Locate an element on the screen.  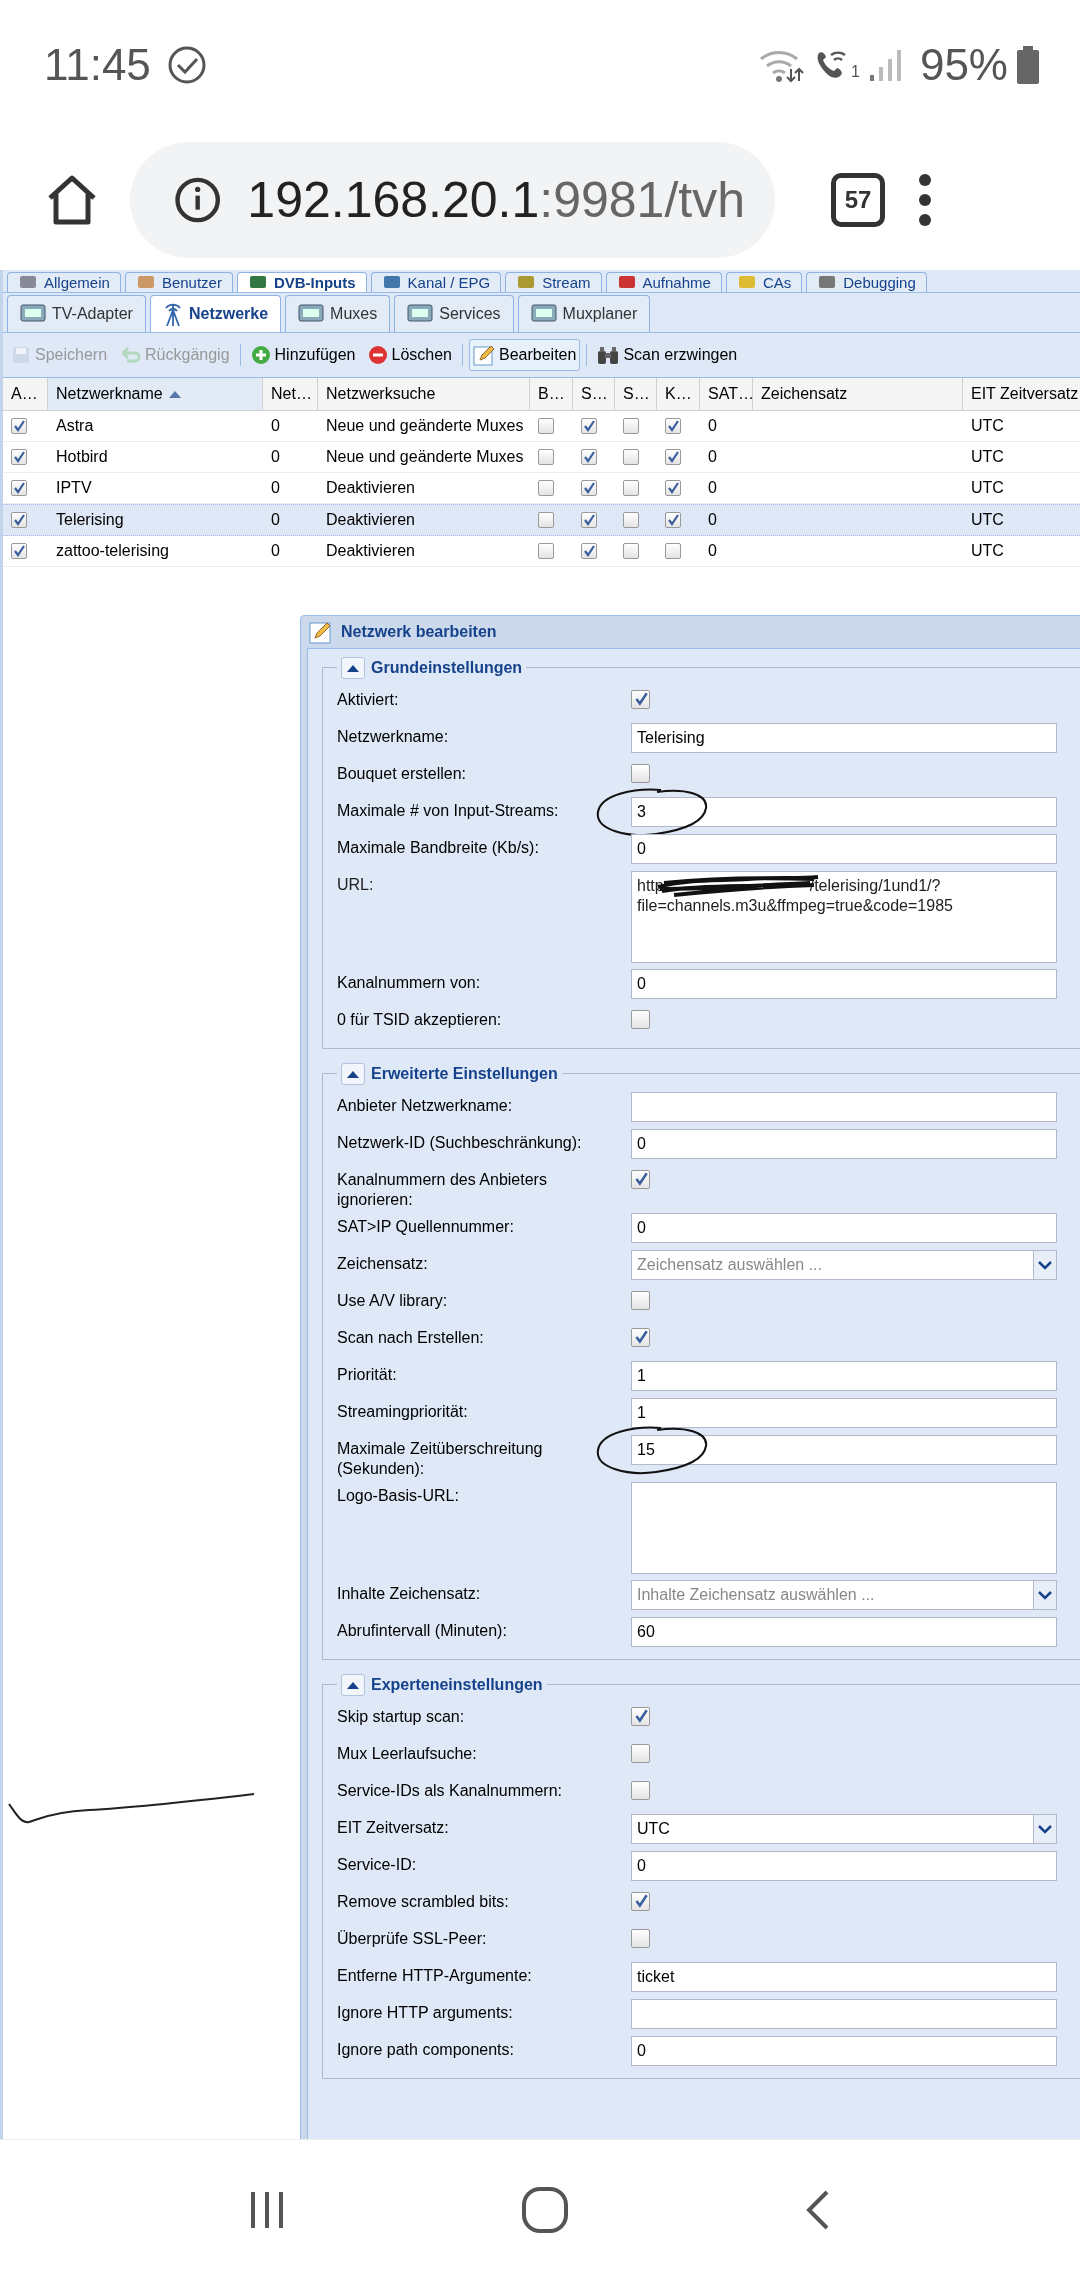
table-row: Telerising 0 Deaktivieren 0 UTC is located at coordinates (541, 519).